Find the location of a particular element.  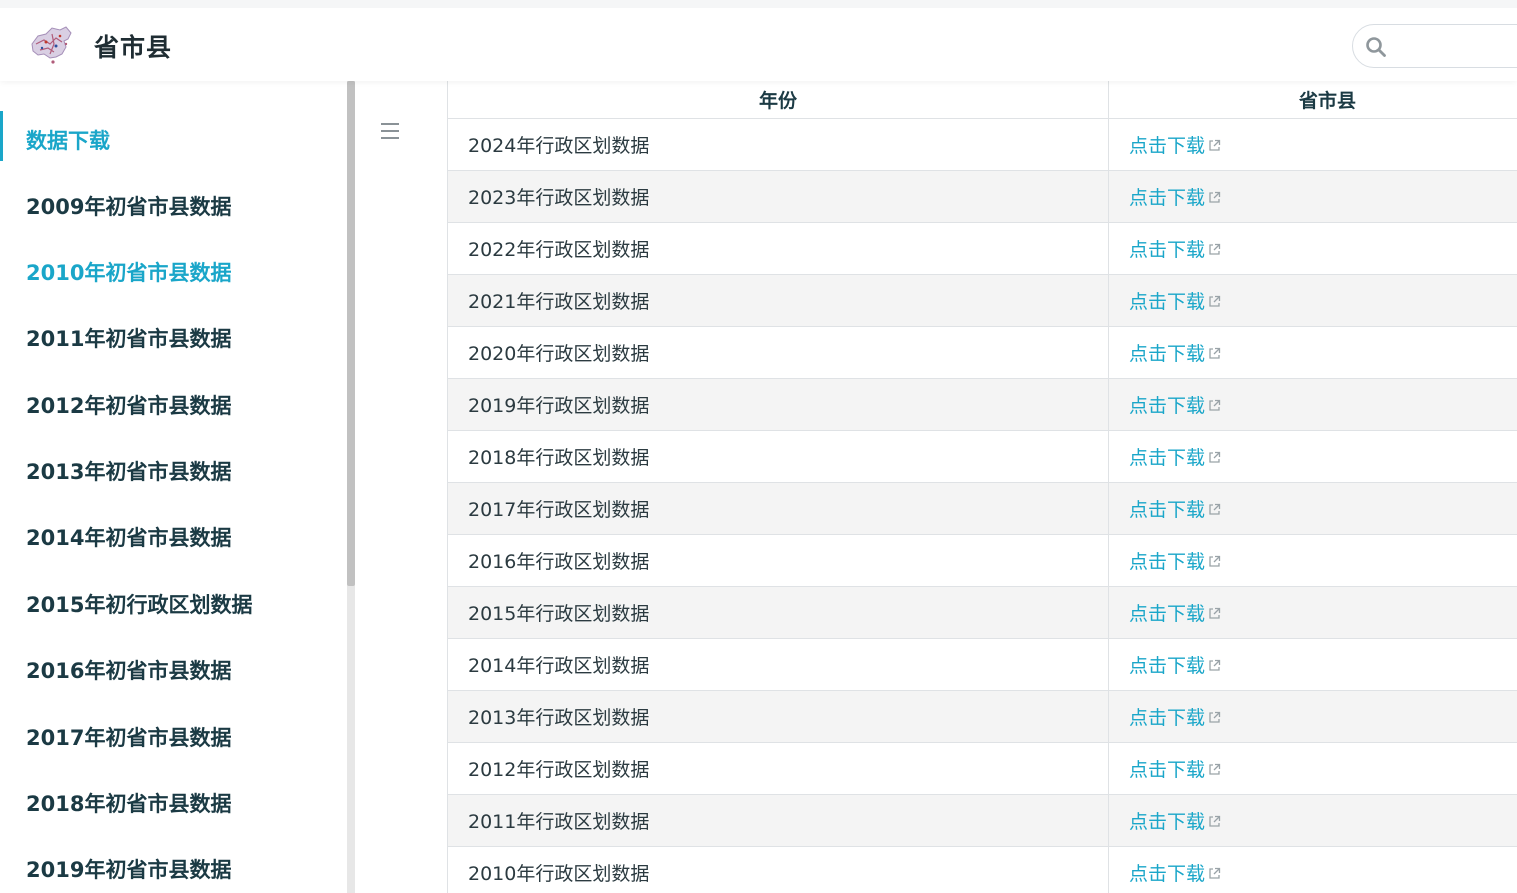

sidebar-item-2018: 2018年初省市县数据 is located at coordinates (128, 803).